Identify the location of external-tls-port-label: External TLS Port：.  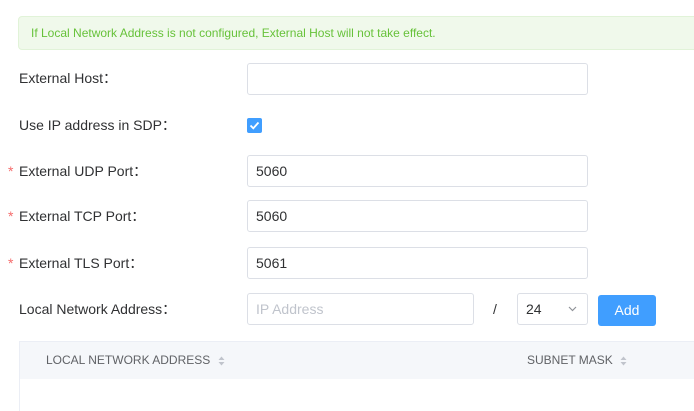
(81, 263).